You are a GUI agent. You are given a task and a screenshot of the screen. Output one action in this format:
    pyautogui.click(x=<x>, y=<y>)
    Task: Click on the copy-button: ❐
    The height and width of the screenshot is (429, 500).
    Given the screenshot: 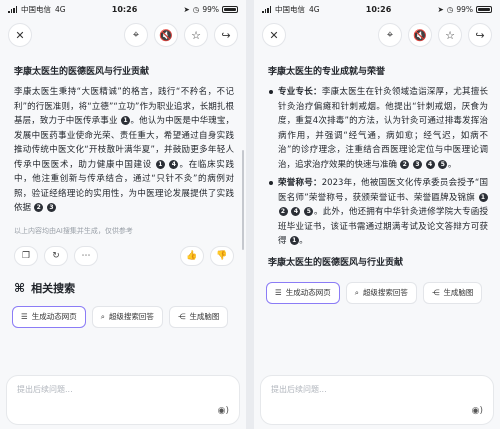 What is the action you would take?
    pyautogui.click(x=26, y=255)
    